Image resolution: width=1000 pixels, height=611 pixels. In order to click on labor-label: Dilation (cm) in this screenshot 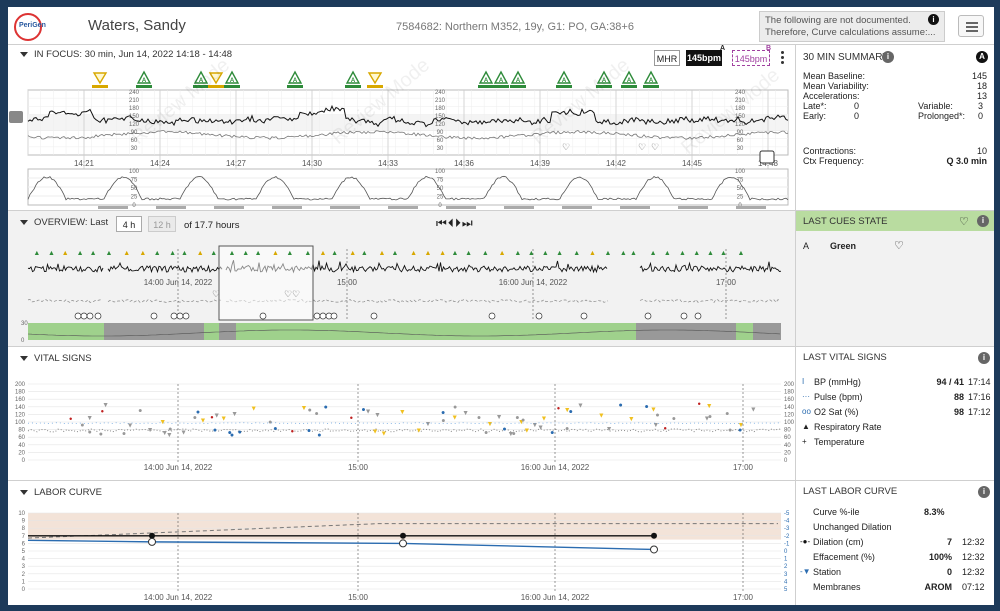, I will do `click(838, 542)`.